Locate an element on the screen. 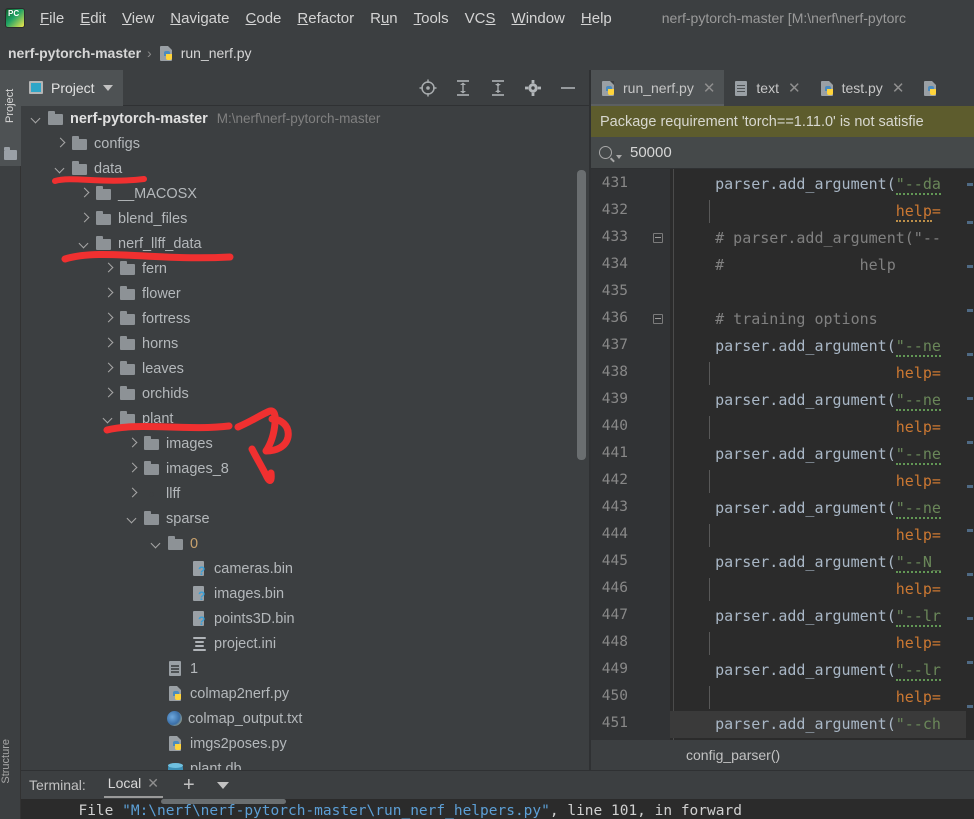 This screenshot has height=819, width=974. code-line: parser.add_argument("--N_ is located at coordinates (810, 562).